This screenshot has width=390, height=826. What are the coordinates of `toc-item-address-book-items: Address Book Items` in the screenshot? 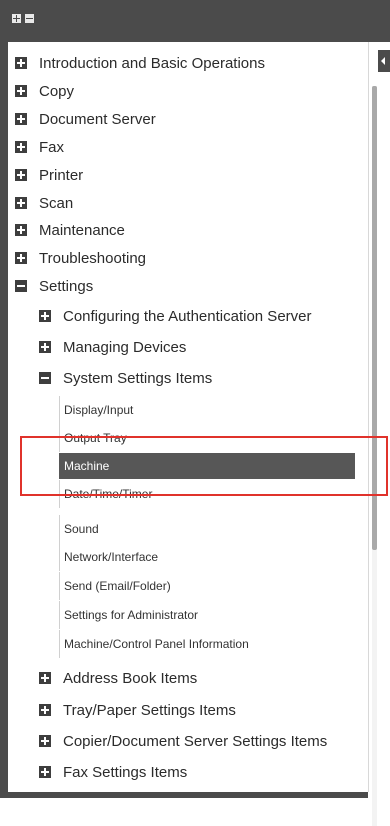 It's located at (118, 678).